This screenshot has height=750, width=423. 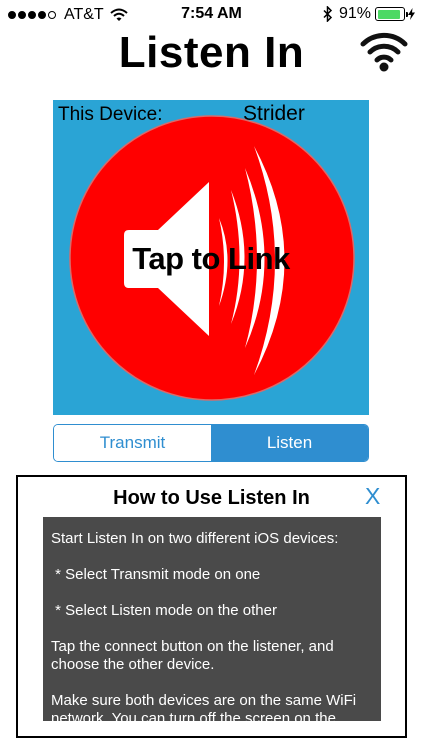 What do you see at coordinates (389, 14) in the screenshot?
I see `battery-level` at bounding box center [389, 14].